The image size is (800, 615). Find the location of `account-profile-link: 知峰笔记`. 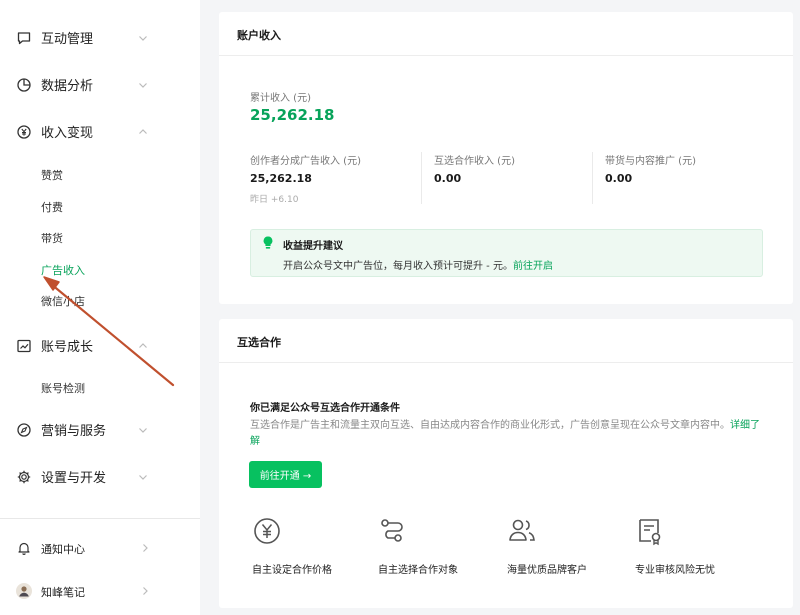

account-profile-link: 知峰笔记 is located at coordinates (100, 591).